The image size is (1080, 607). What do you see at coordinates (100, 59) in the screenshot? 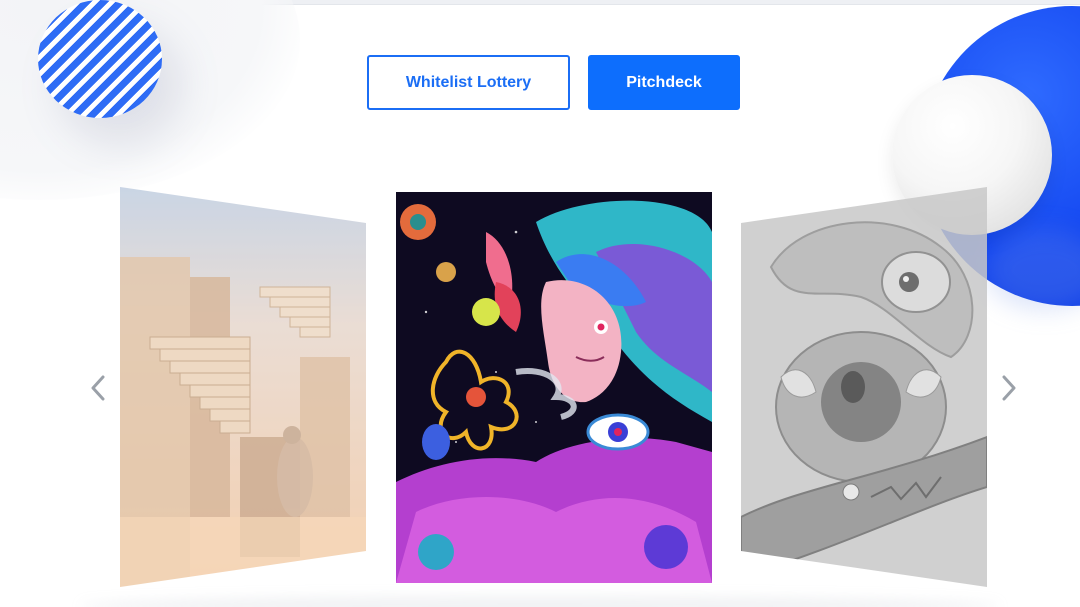
I see `striped-sphere-decoration` at bounding box center [100, 59].